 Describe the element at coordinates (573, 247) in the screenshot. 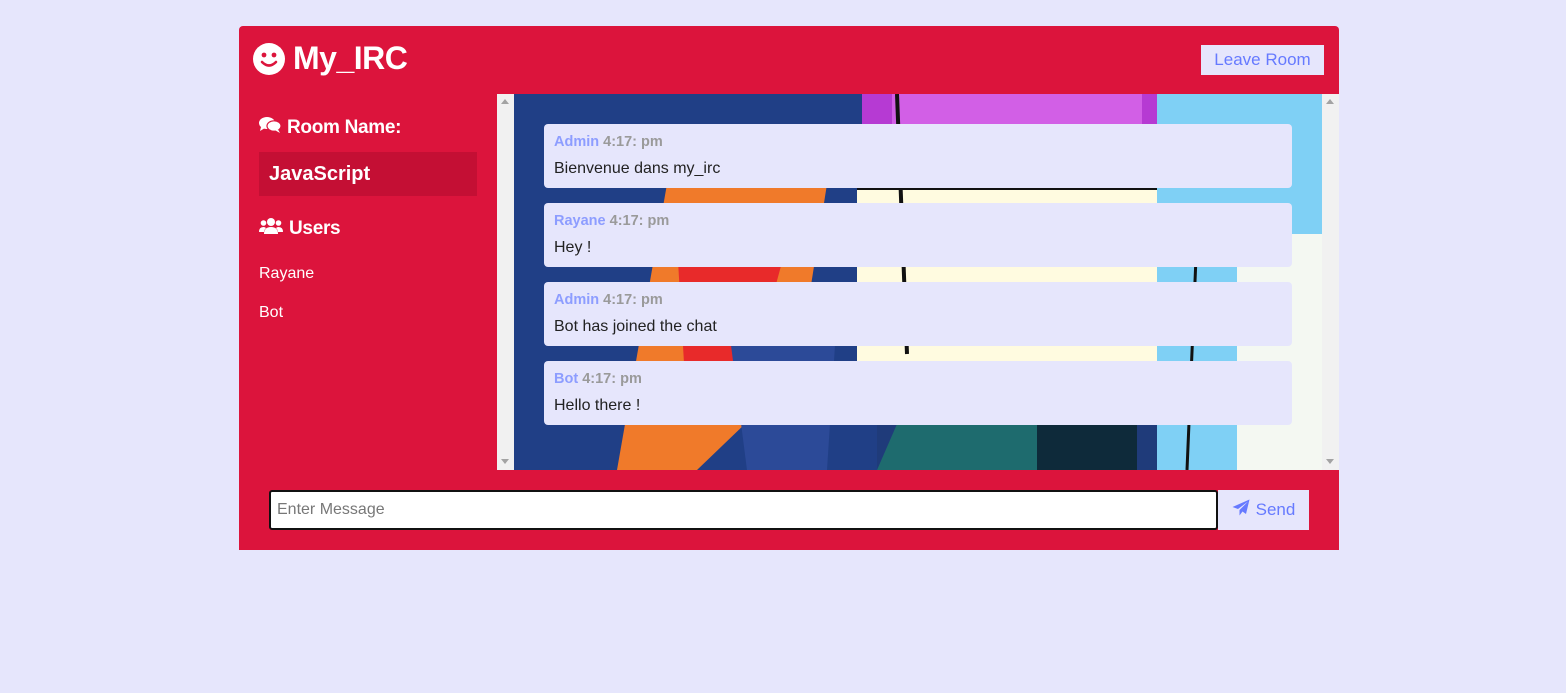

I see `message-text: Hey !` at that location.